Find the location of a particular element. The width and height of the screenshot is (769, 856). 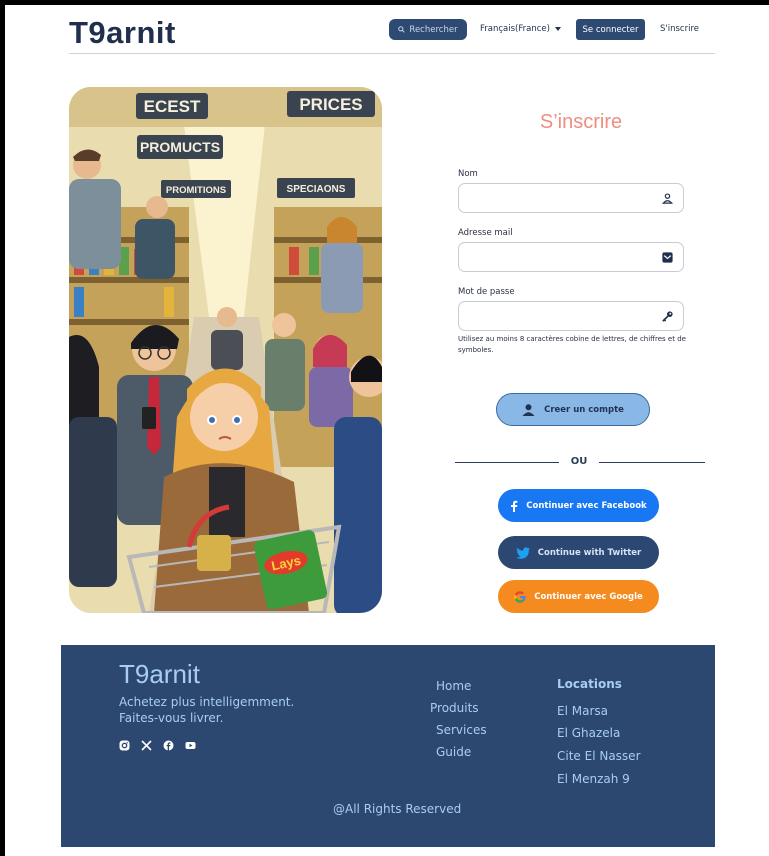

sign-text: ECEST is located at coordinates (172, 106).